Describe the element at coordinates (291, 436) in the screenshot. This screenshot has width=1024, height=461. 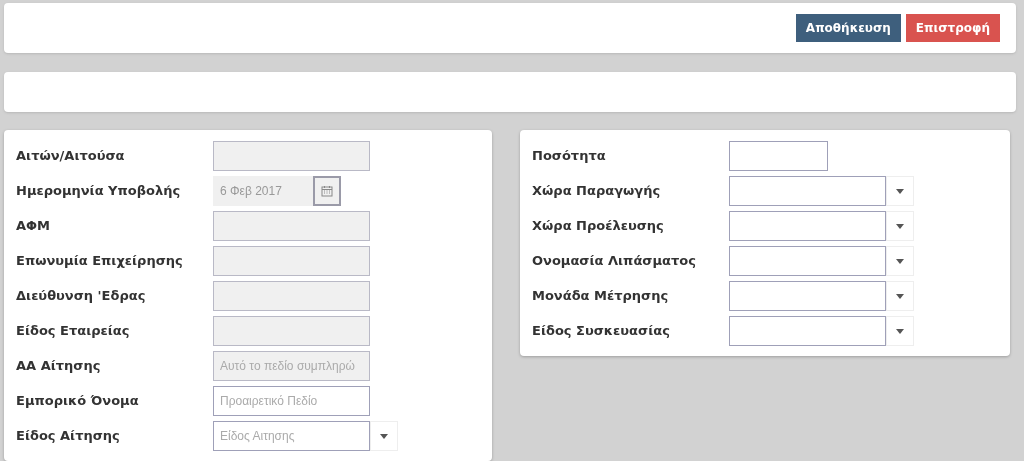
I see `dropdown-field: Είδος Αιτησης` at that location.